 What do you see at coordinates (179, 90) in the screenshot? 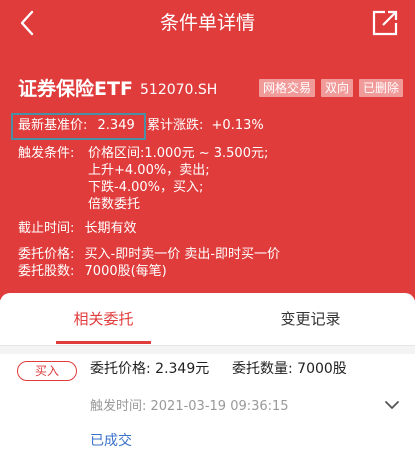
I see `stock-code: 512070.SH` at bounding box center [179, 90].